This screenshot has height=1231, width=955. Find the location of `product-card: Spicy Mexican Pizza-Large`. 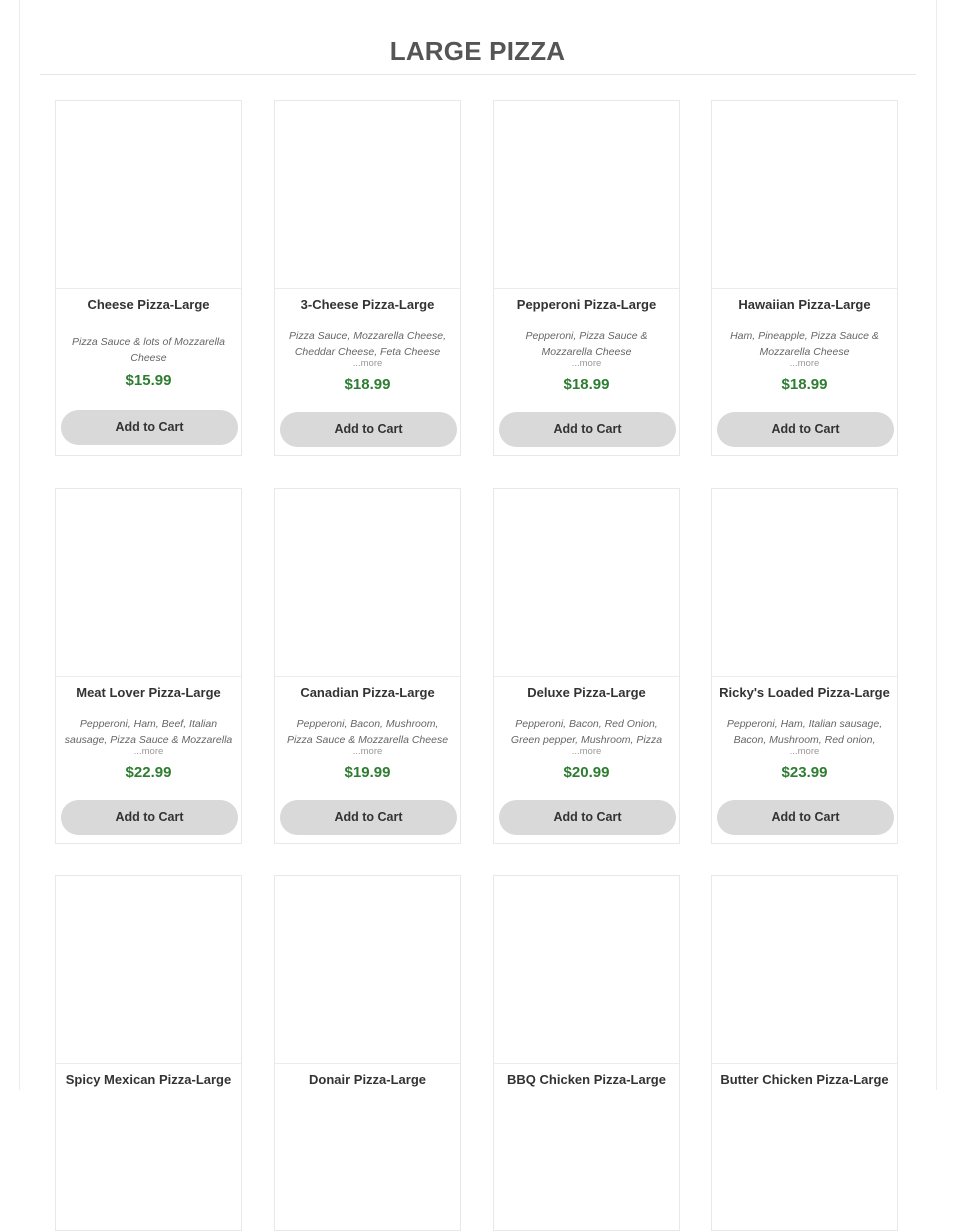

product-card: Spicy Mexican Pizza-Large is located at coordinates (148, 1053).